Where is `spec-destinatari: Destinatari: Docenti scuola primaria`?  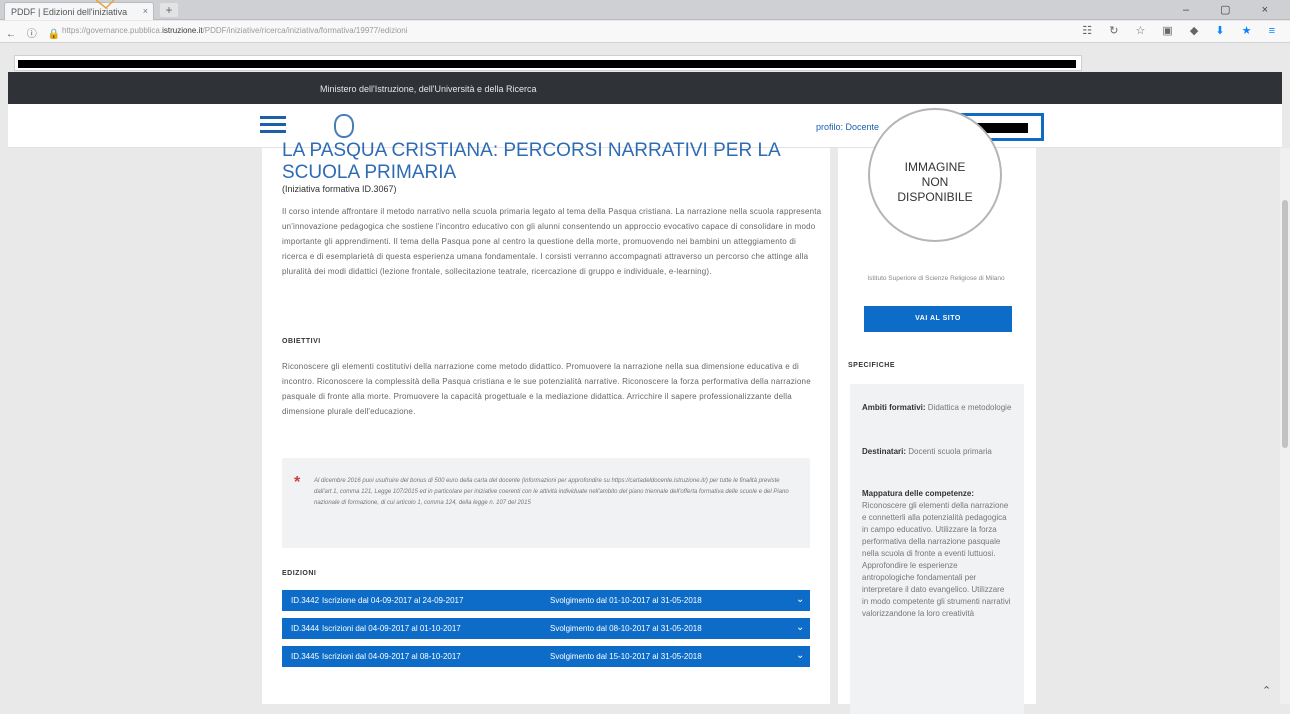 spec-destinatari: Destinatari: Docenti scuola primaria is located at coordinates (937, 452).